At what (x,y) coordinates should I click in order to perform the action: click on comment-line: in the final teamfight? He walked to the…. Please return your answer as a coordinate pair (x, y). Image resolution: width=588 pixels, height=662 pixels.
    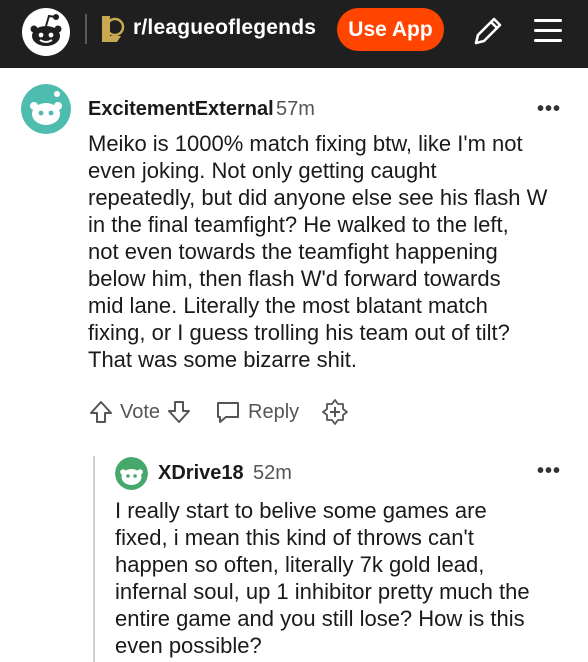
    Looking at the image, I should click on (298, 224).